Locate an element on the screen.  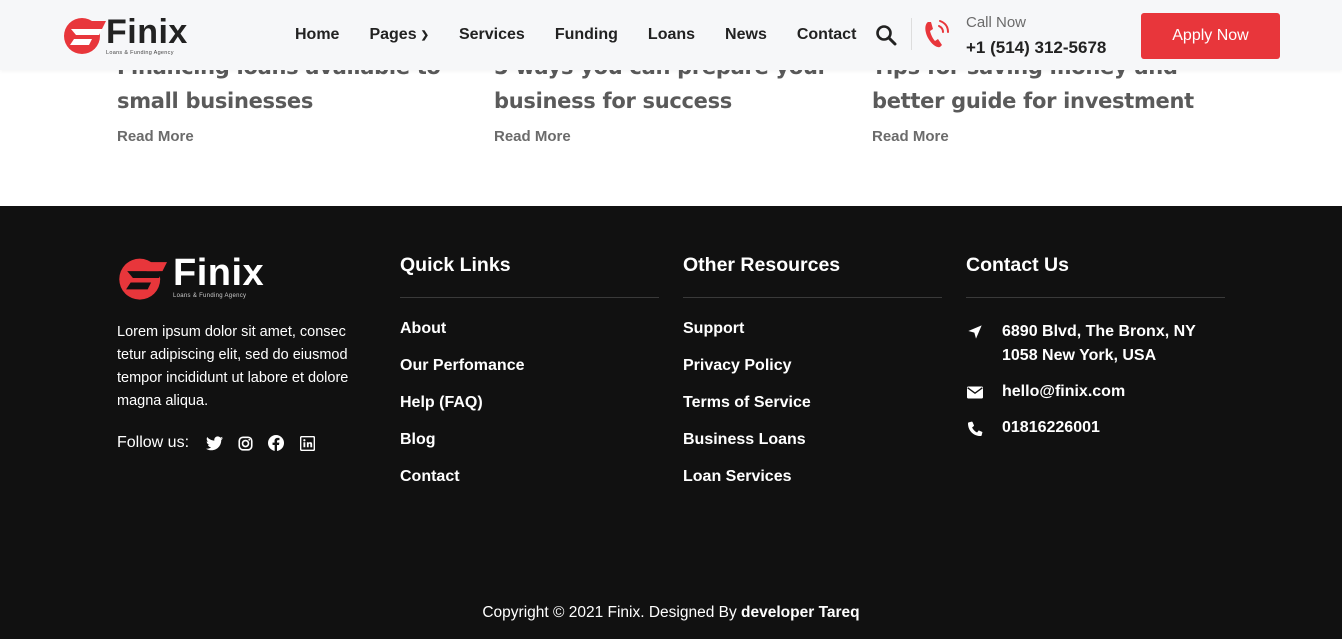
nav-news: News is located at coordinates (746, 35).